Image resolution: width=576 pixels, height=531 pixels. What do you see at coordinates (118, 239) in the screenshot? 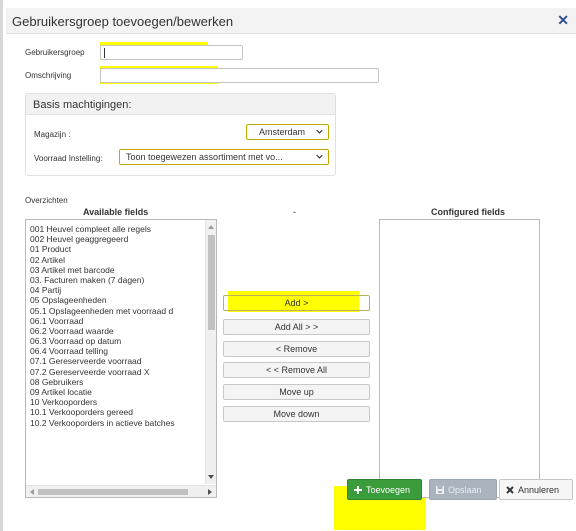
I see `list-item: 002 Heuvel geaggregeerd` at bounding box center [118, 239].